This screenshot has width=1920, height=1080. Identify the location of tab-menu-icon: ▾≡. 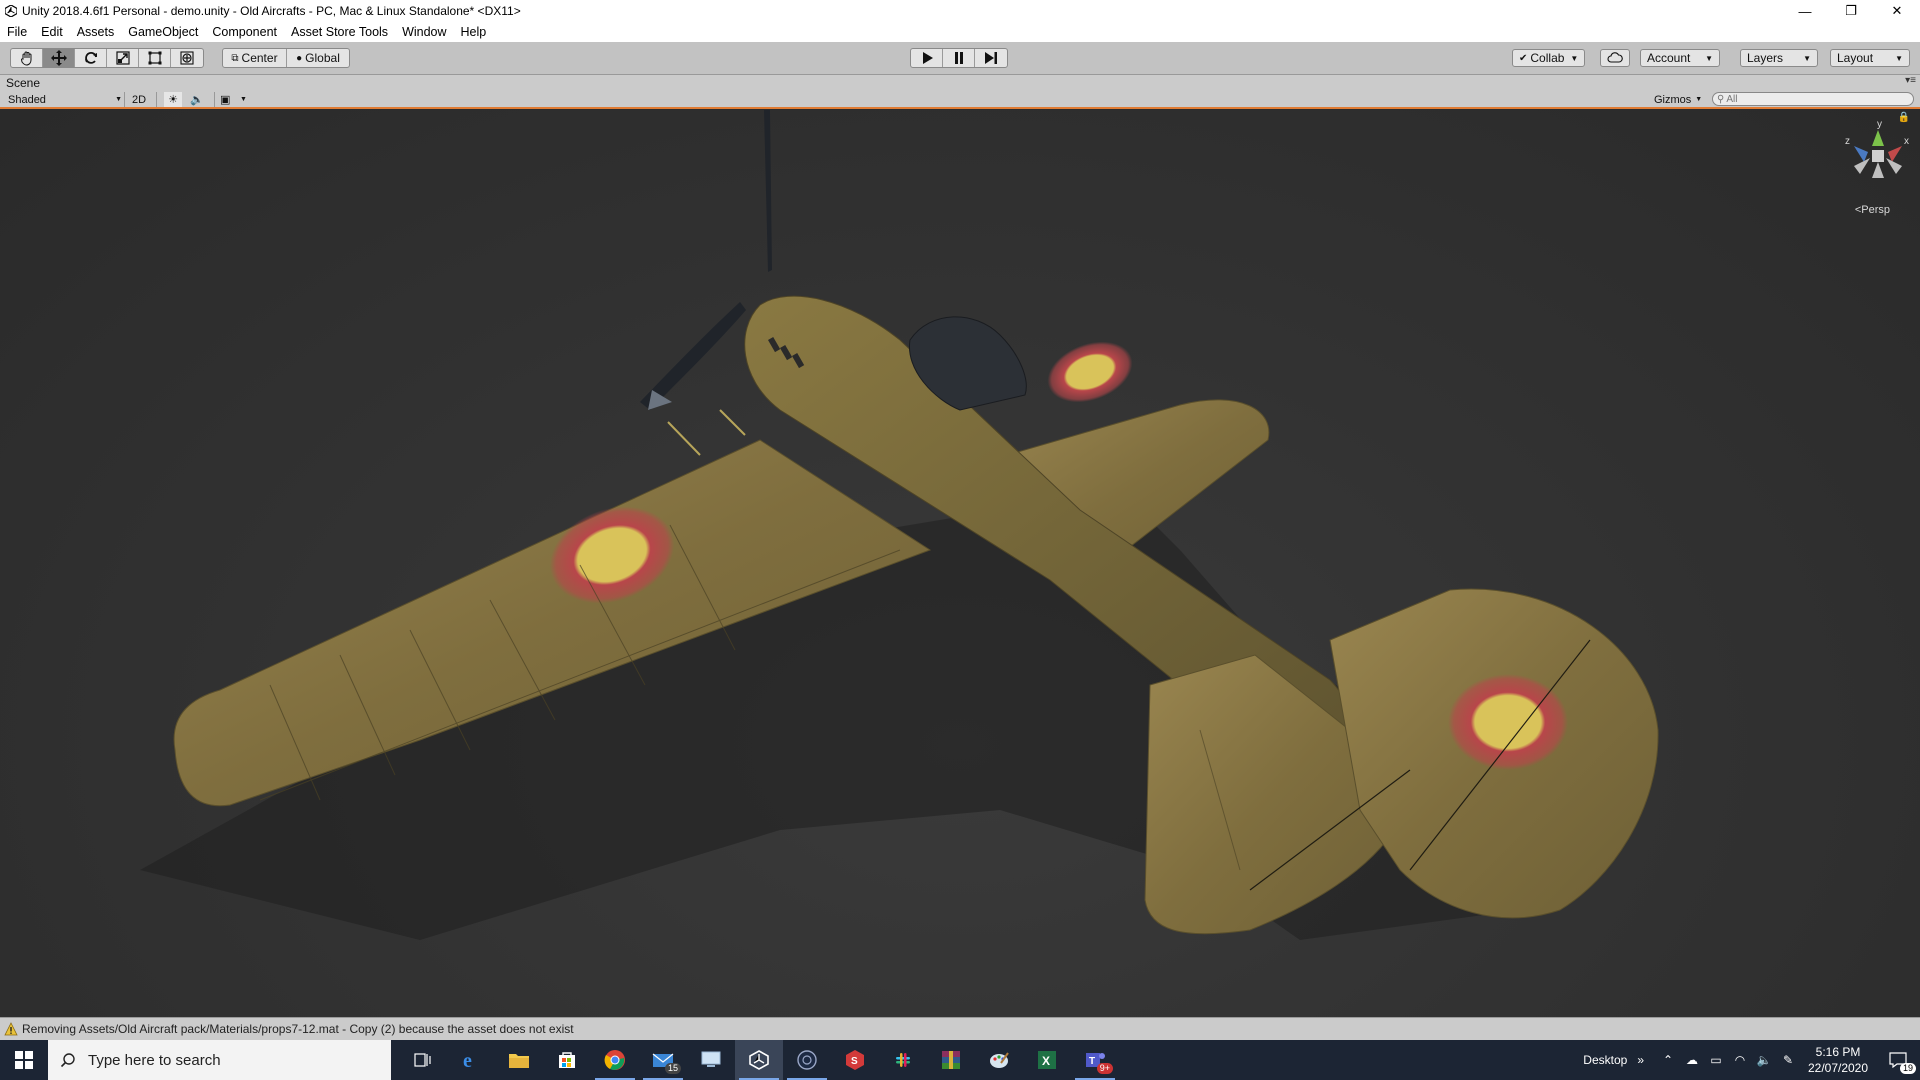
(1910, 80).